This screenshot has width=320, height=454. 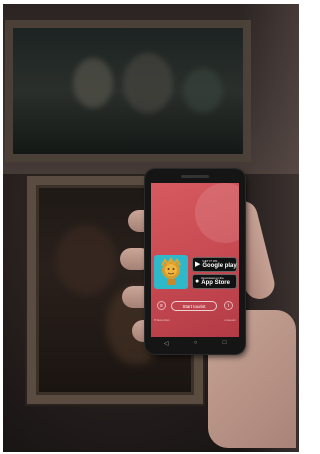 I want to click on home-icon: ○, so click(x=196, y=343).